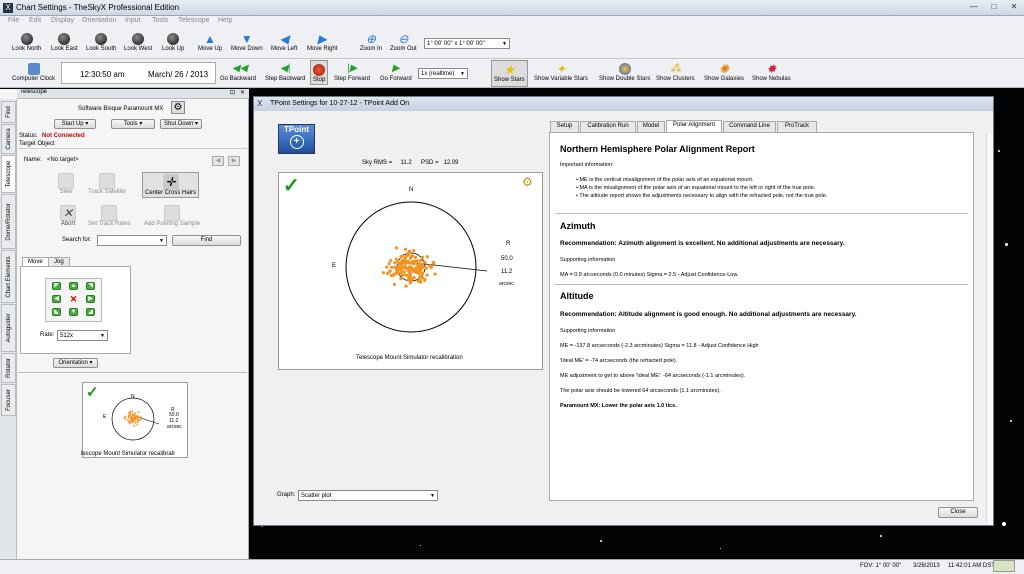 This screenshot has width=1024, height=574. What do you see at coordinates (564, 126) in the screenshot?
I see `tab-setup: Setup` at bounding box center [564, 126].